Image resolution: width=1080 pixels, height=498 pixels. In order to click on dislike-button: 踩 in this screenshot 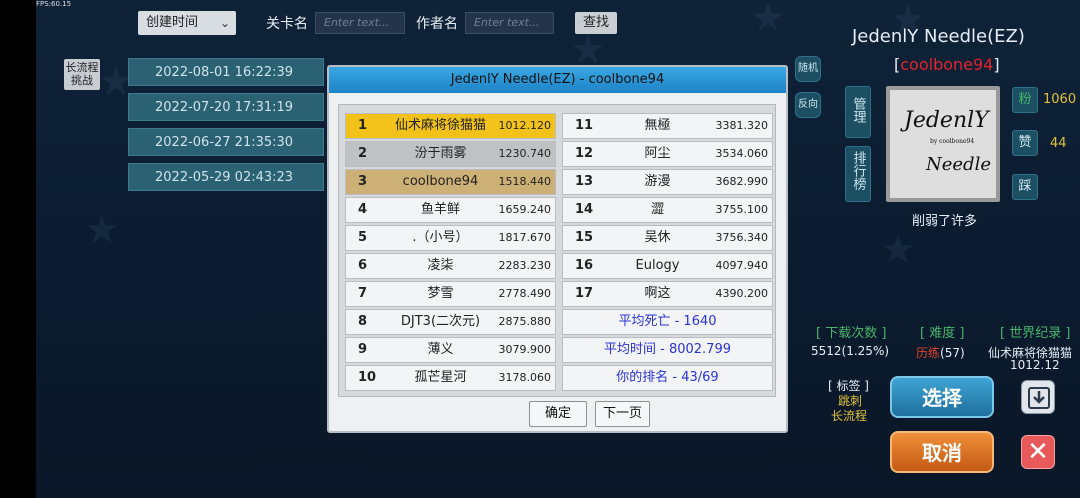, I will do `click(1025, 187)`.